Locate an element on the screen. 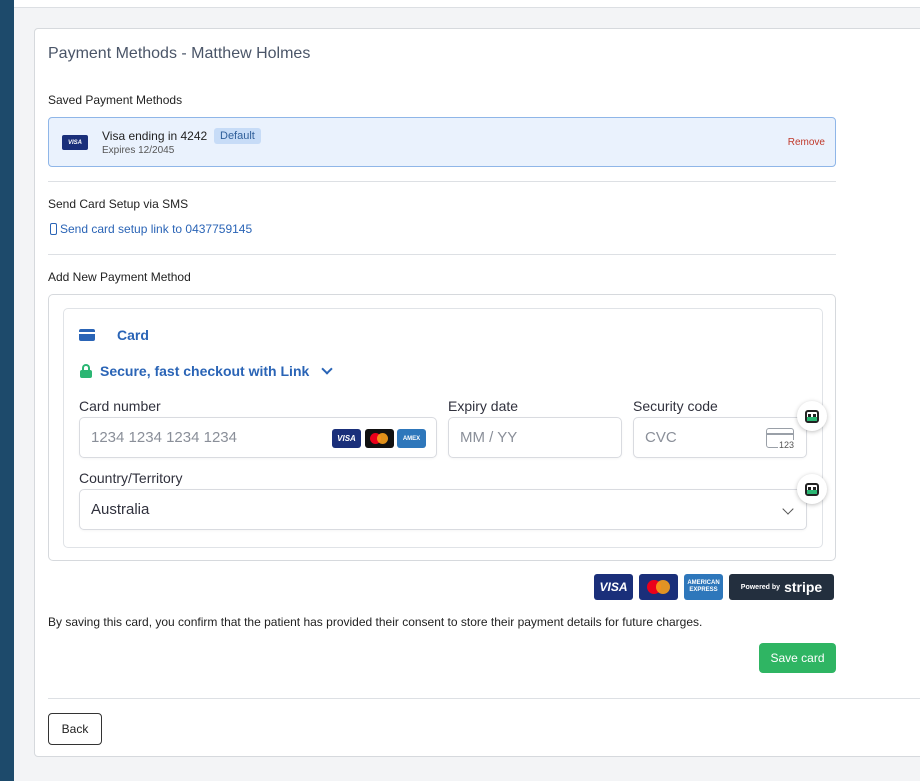 This screenshot has width=920, height=781. card-number-input is located at coordinates (216, 437).